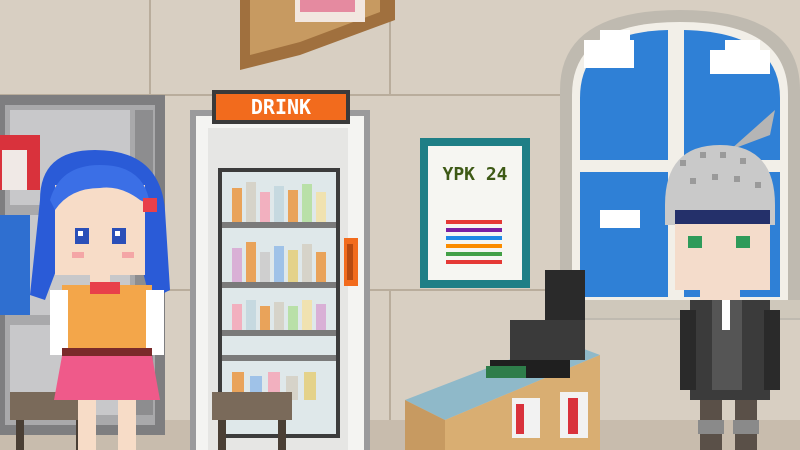 The image size is (800, 450). Describe the element at coordinates (474, 174) in the screenshot. I see `poster-heading: YPK 24` at that location.